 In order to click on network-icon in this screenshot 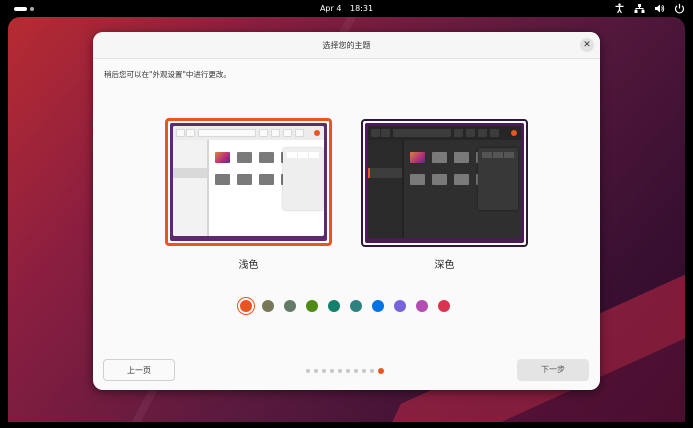, I will do `click(639, 8)`.